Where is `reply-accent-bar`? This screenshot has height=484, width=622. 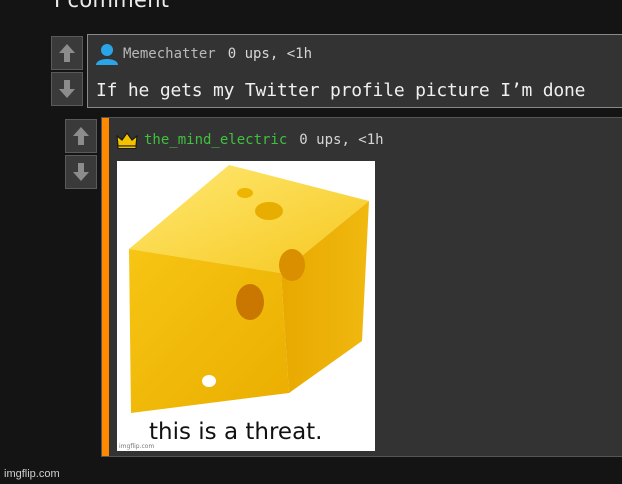
reply-accent-bar is located at coordinates (105, 287).